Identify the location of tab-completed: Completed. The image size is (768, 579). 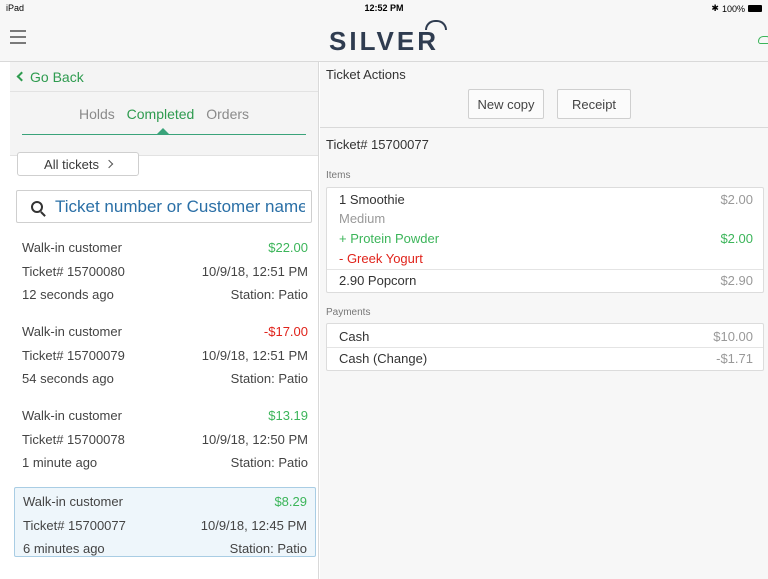
(161, 114).